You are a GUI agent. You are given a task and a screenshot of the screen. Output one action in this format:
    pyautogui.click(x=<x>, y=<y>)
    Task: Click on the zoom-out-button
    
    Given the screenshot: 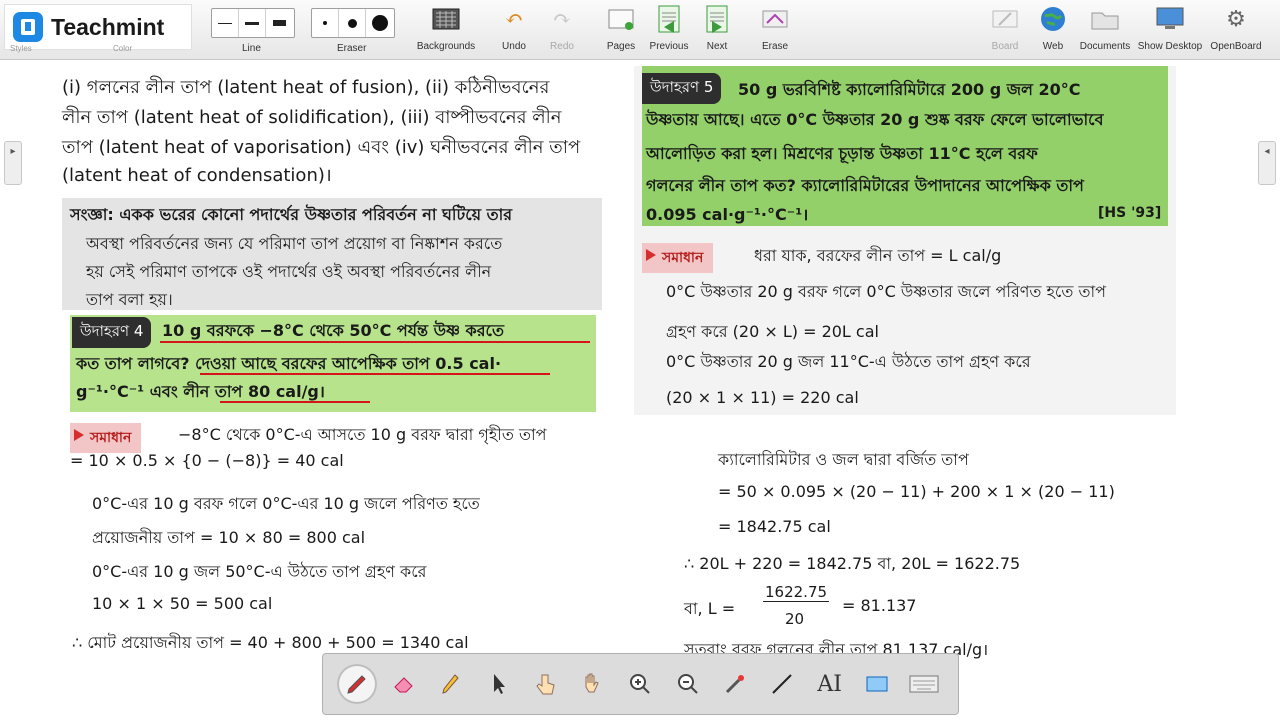 What is the action you would take?
    pyautogui.click(x=688, y=684)
    